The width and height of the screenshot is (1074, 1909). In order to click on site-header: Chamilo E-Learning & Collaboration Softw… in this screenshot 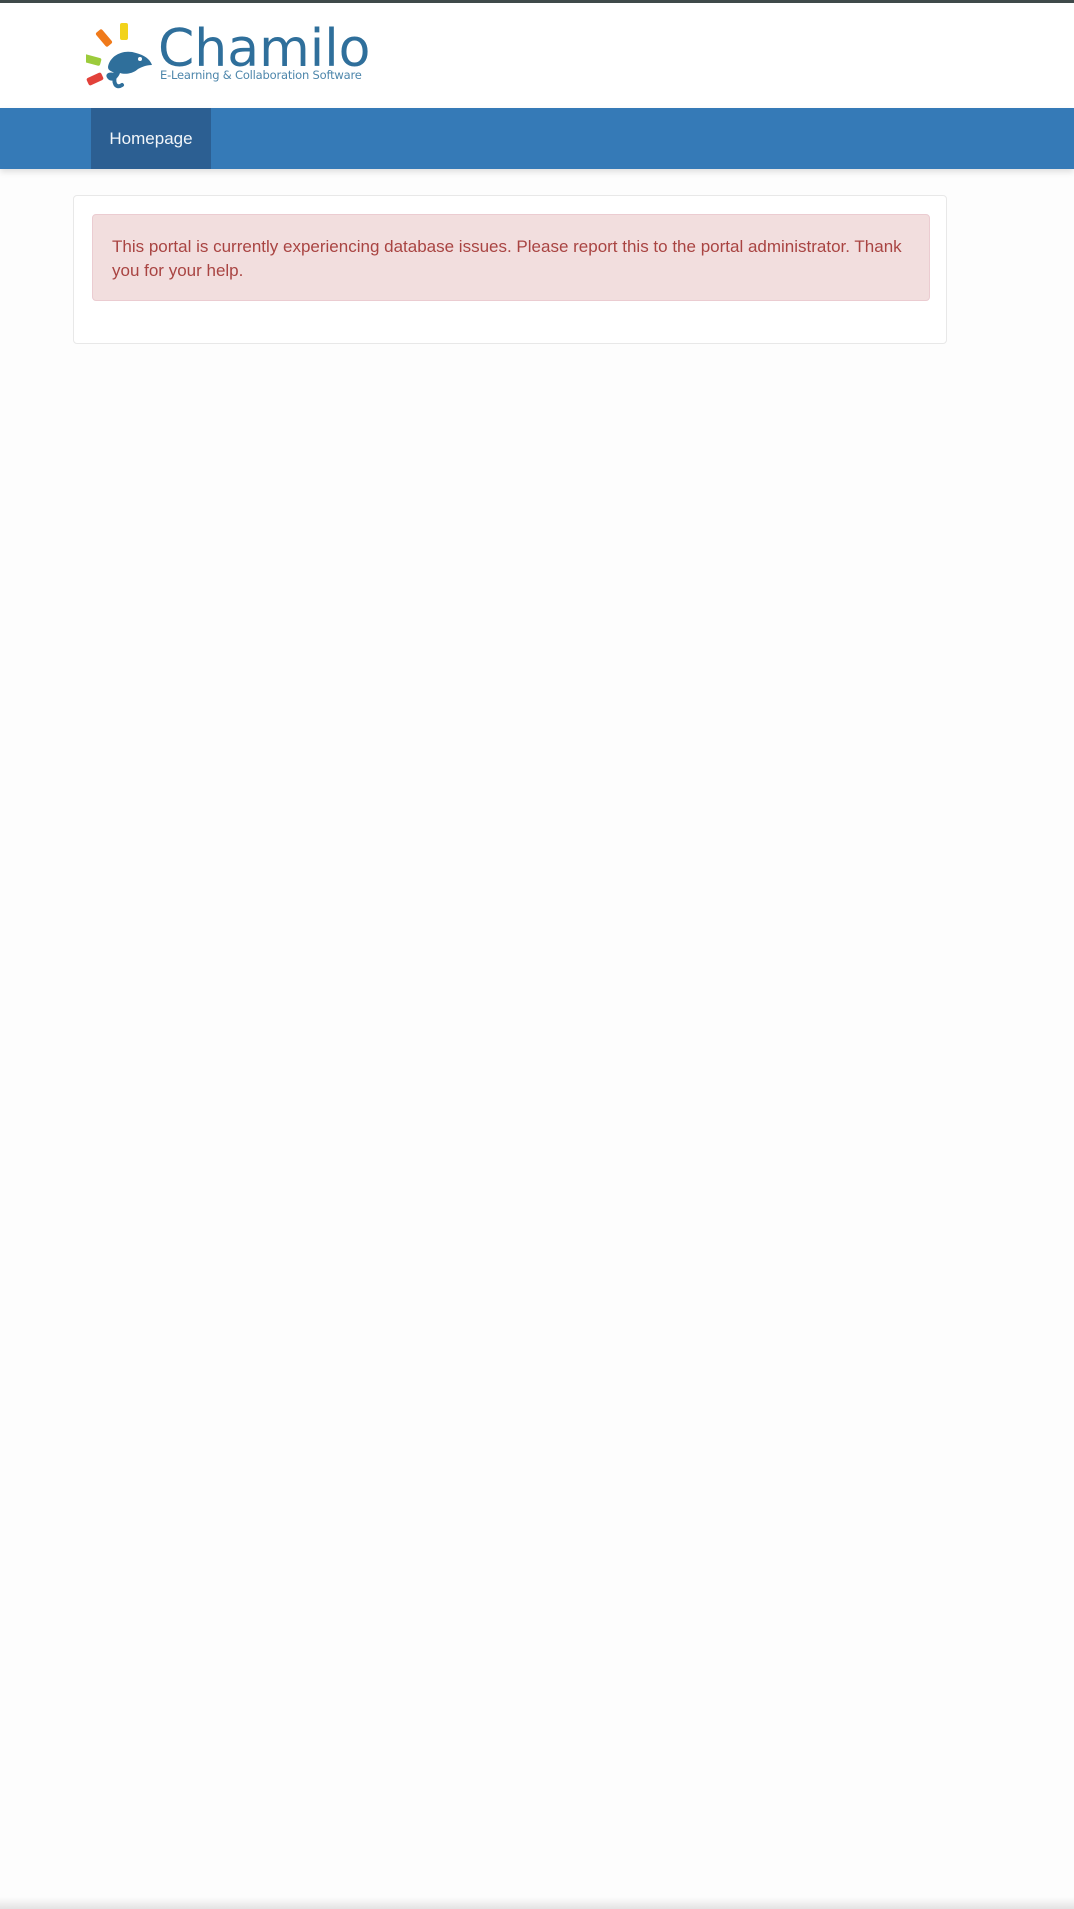, I will do `click(537, 55)`.